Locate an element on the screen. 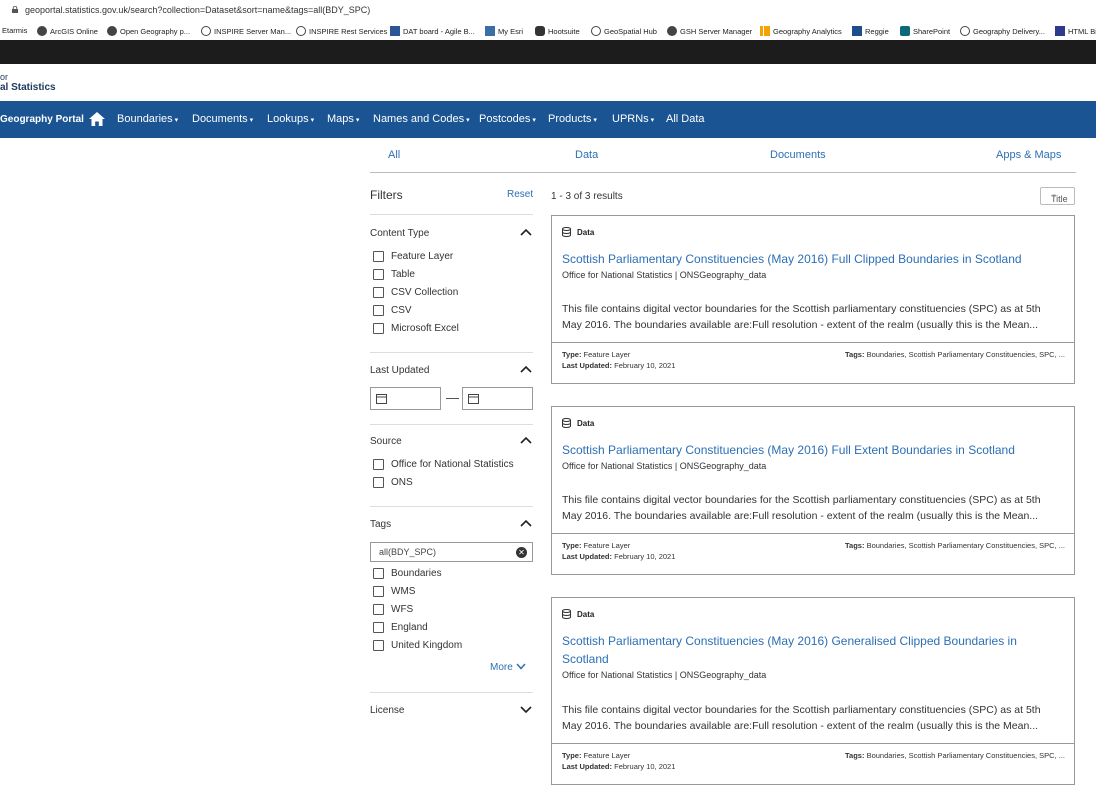  date-from-input is located at coordinates (405, 398).